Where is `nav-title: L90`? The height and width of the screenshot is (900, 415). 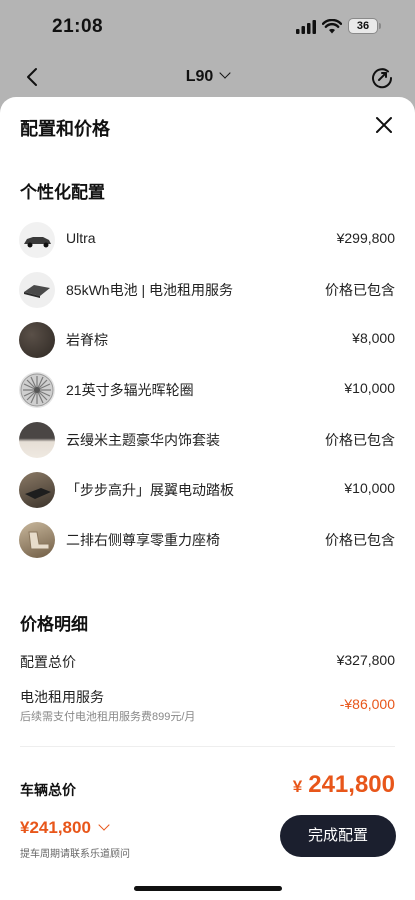 nav-title: L90 is located at coordinates (199, 76).